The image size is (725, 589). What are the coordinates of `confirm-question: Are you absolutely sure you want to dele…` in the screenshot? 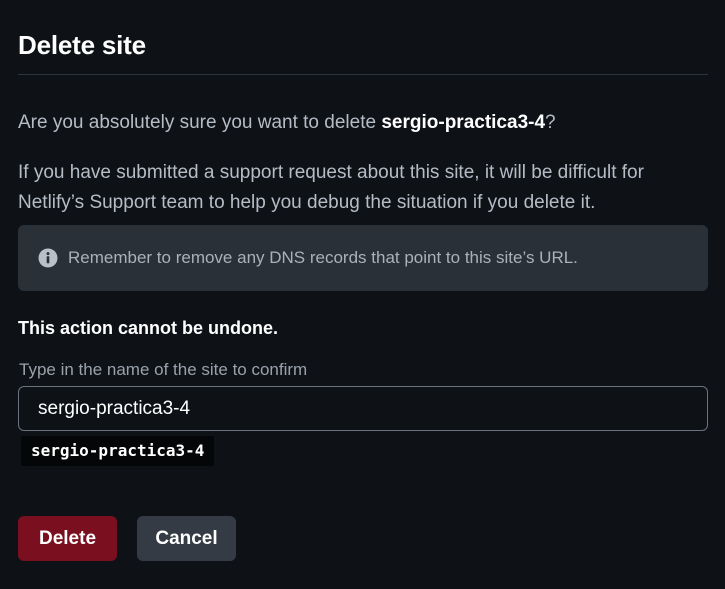 It's located at (287, 123).